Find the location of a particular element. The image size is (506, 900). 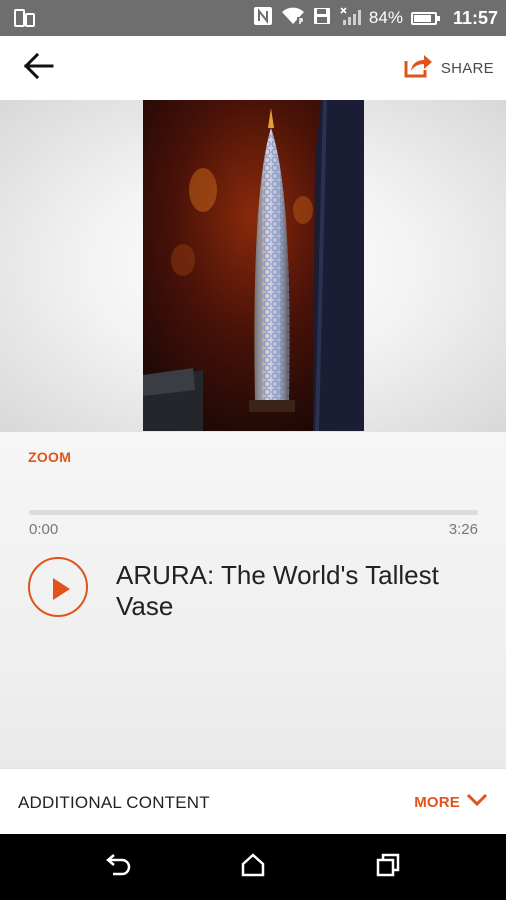

back-button is located at coordinates (46, 68).